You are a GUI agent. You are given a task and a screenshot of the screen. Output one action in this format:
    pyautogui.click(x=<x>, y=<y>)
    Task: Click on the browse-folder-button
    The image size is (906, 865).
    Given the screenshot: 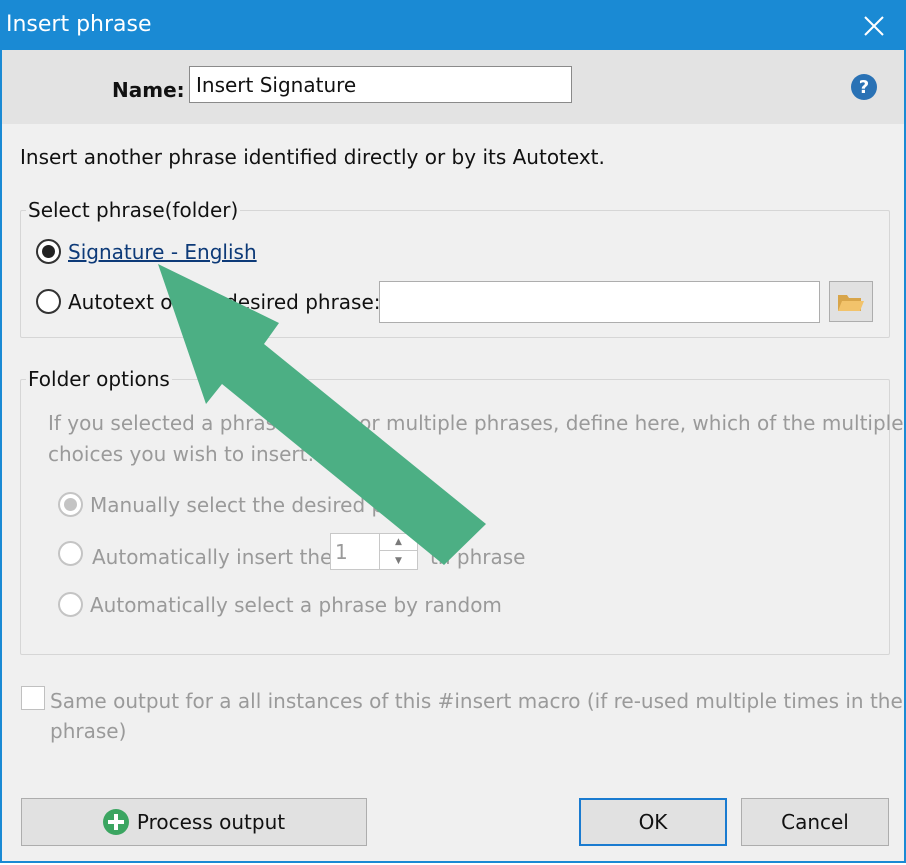 What is the action you would take?
    pyautogui.click(x=851, y=301)
    